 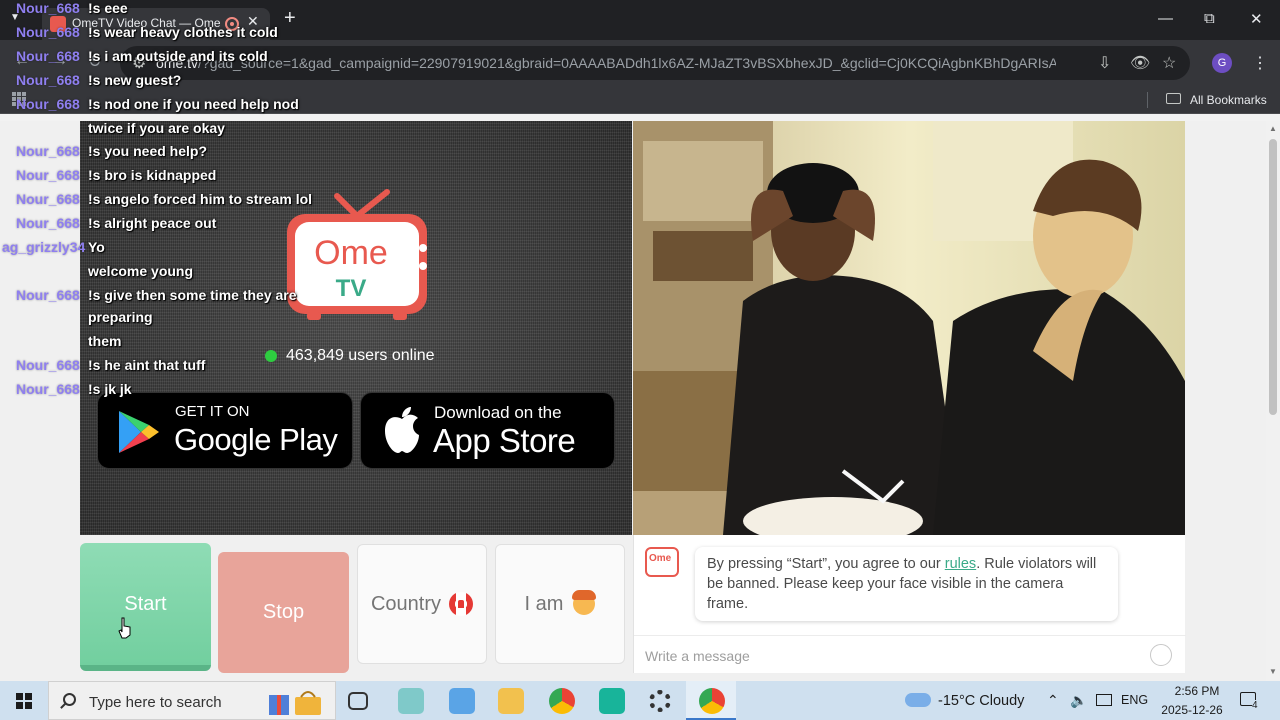 I want to click on app-store-button: Download on the App Store, so click(x=487, y=430).